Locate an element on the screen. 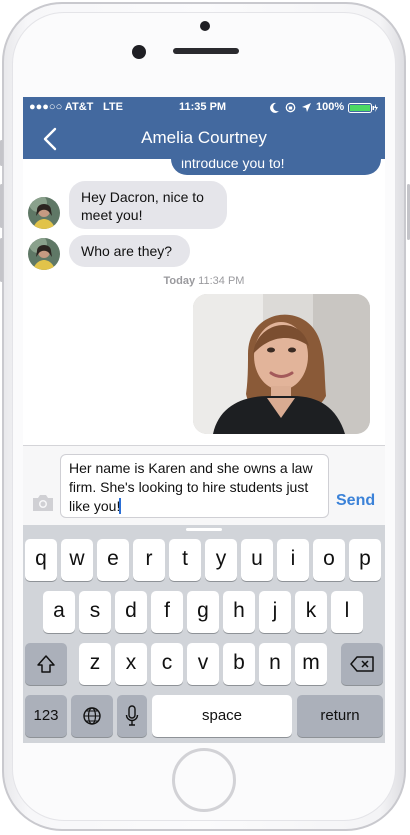 Image resolution: width=410 pixels, height=835 pixels. incoming-message-bubble: Hey Dacron, nice to meet you! is located at coordinates (148, 205).